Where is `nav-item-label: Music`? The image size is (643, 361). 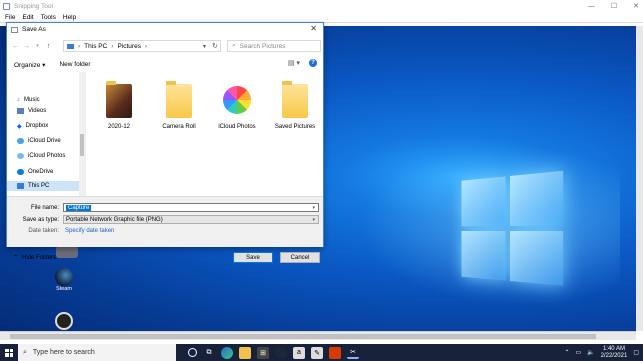
nav-item-label: Music is located at coordinates (32, 100).